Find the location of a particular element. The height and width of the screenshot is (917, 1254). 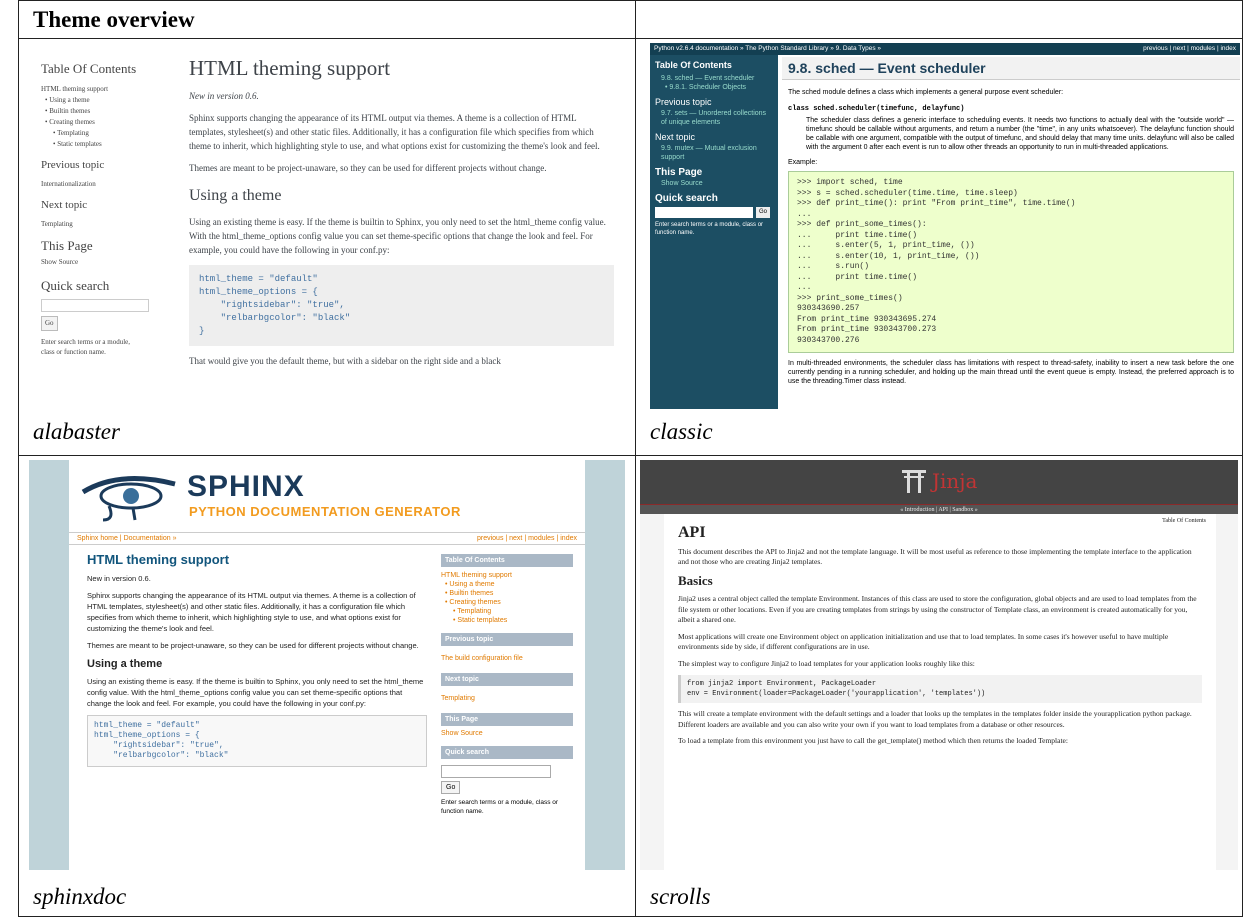

next-topic-link: 9.9. mutex — Mutual exclusion support is located at coordinates (714, 153).